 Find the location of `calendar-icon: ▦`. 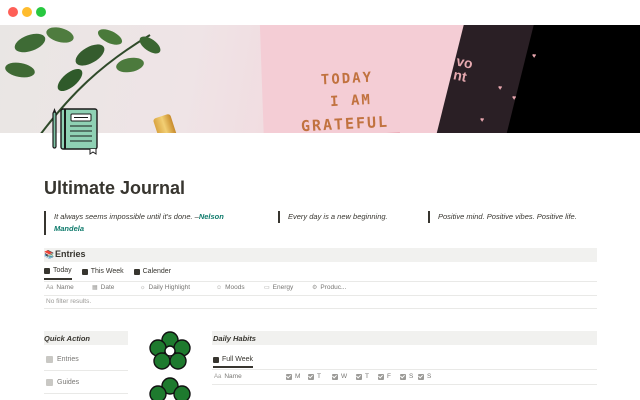

calendar-icon: ▦ is located at coordinates (95, 288).